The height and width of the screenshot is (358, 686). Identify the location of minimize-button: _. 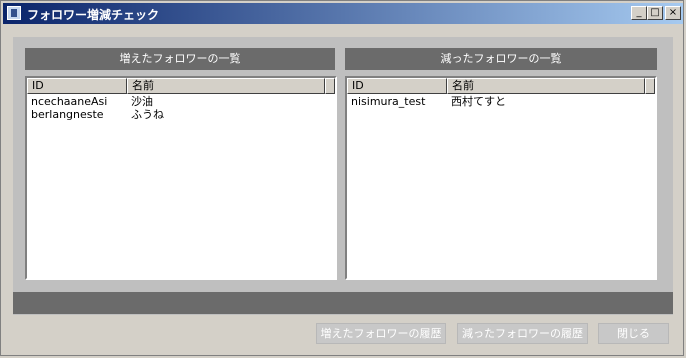
(639, 13).